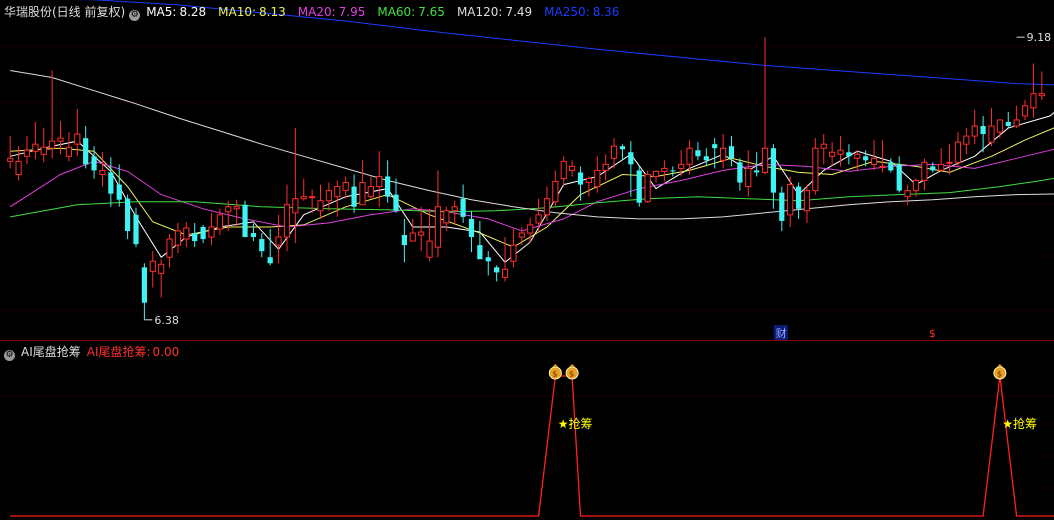  Describe the element at coordinates (352, 12) in the screenshot. I see `legend-value: 7.95` at that location.